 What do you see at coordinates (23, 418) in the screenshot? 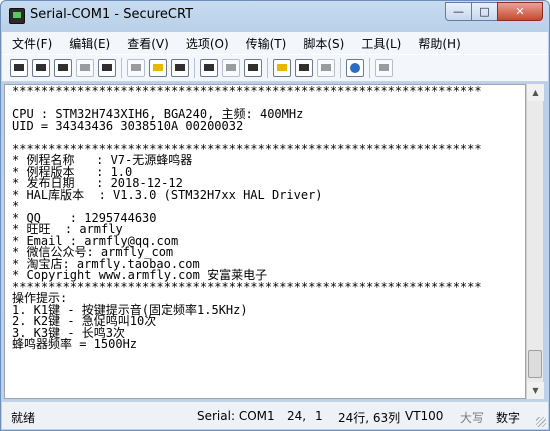
I see `status-ready: 就绪` at bounding box center [23, 418].